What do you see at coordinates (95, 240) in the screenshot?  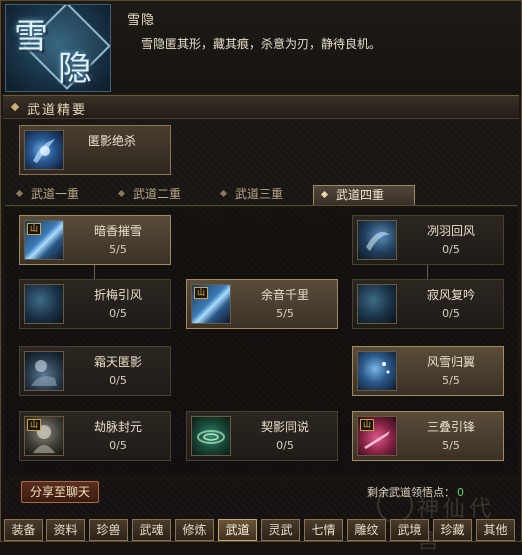 I see `skill-anxiang-cuixue: 山 暗香摧雪 5/5` at bounding box center [95, 240].